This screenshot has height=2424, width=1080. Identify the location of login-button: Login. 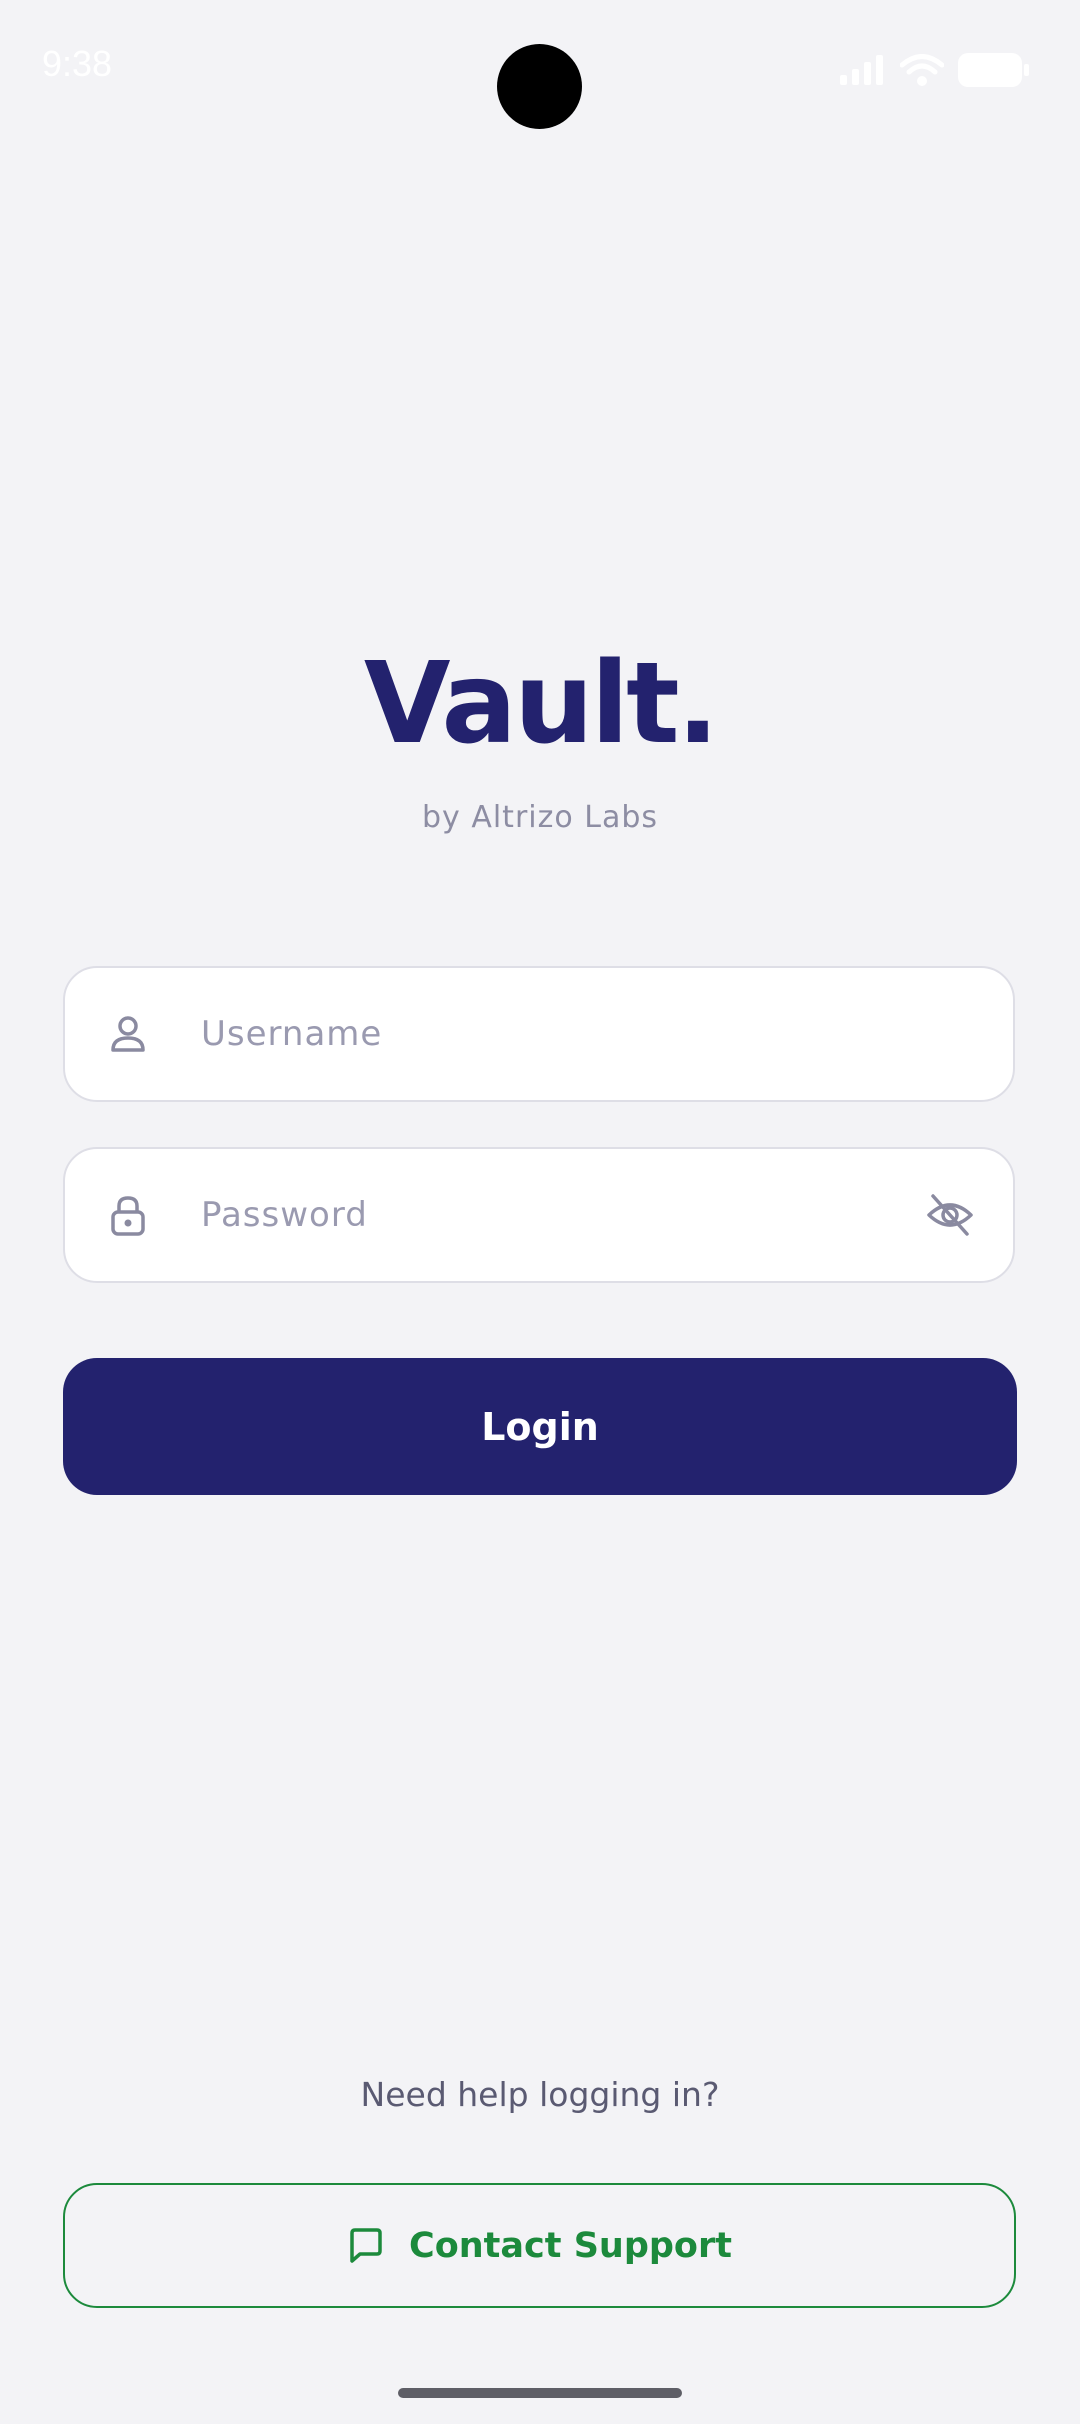
(540, 1426).